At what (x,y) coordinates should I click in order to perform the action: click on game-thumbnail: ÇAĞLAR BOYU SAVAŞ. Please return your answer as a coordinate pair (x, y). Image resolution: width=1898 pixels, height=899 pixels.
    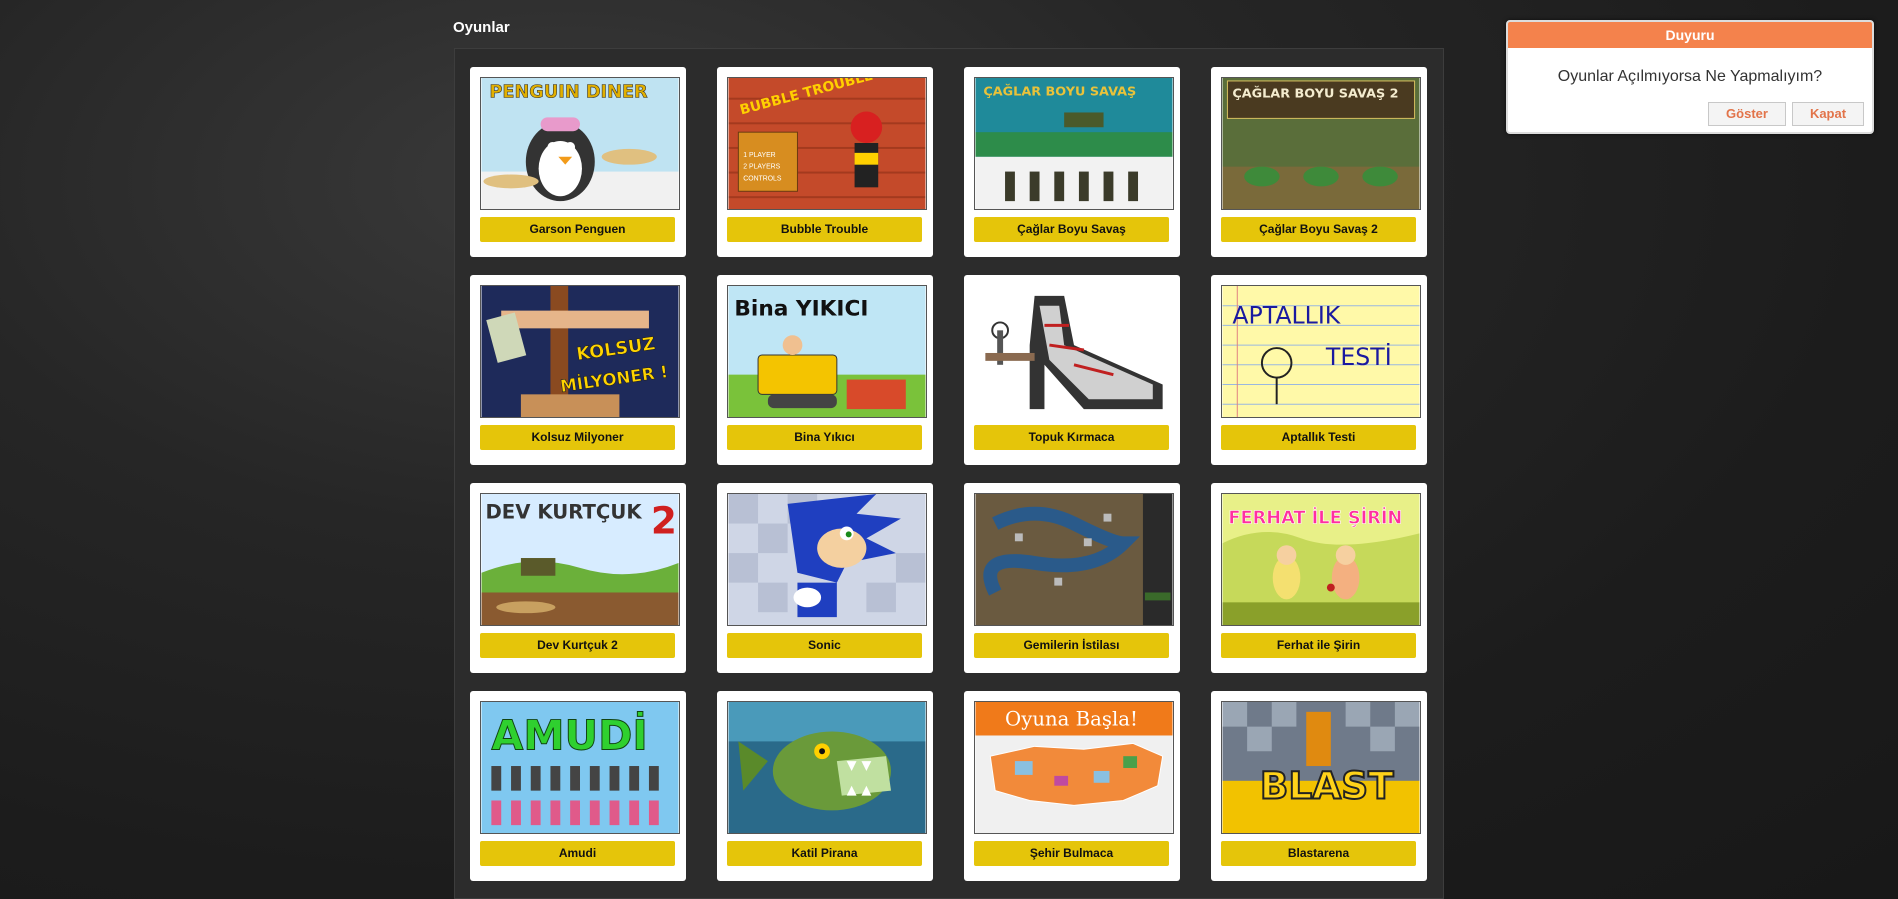
    Looking at the image, I should click on (1074, 143).